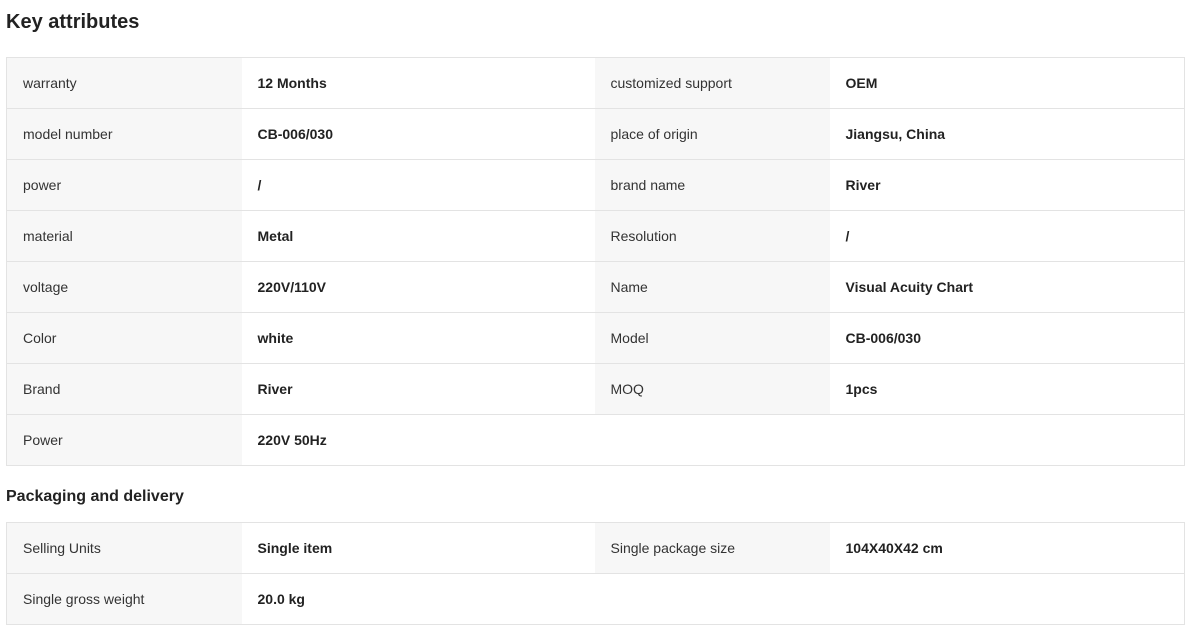 The height and width of the screenshot is (637, 1190). I want to click on attribute-label: customized support, so click(712, 83).